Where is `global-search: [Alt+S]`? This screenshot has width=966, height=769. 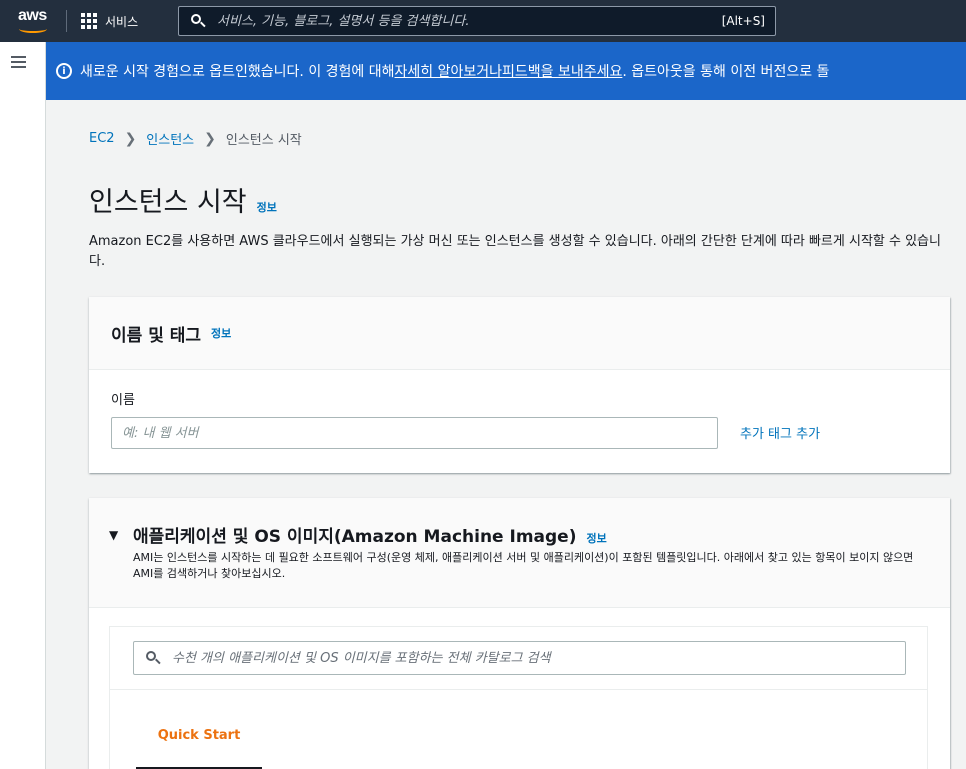 global-search: [Alt+S] is located at coordinates (477, 21).